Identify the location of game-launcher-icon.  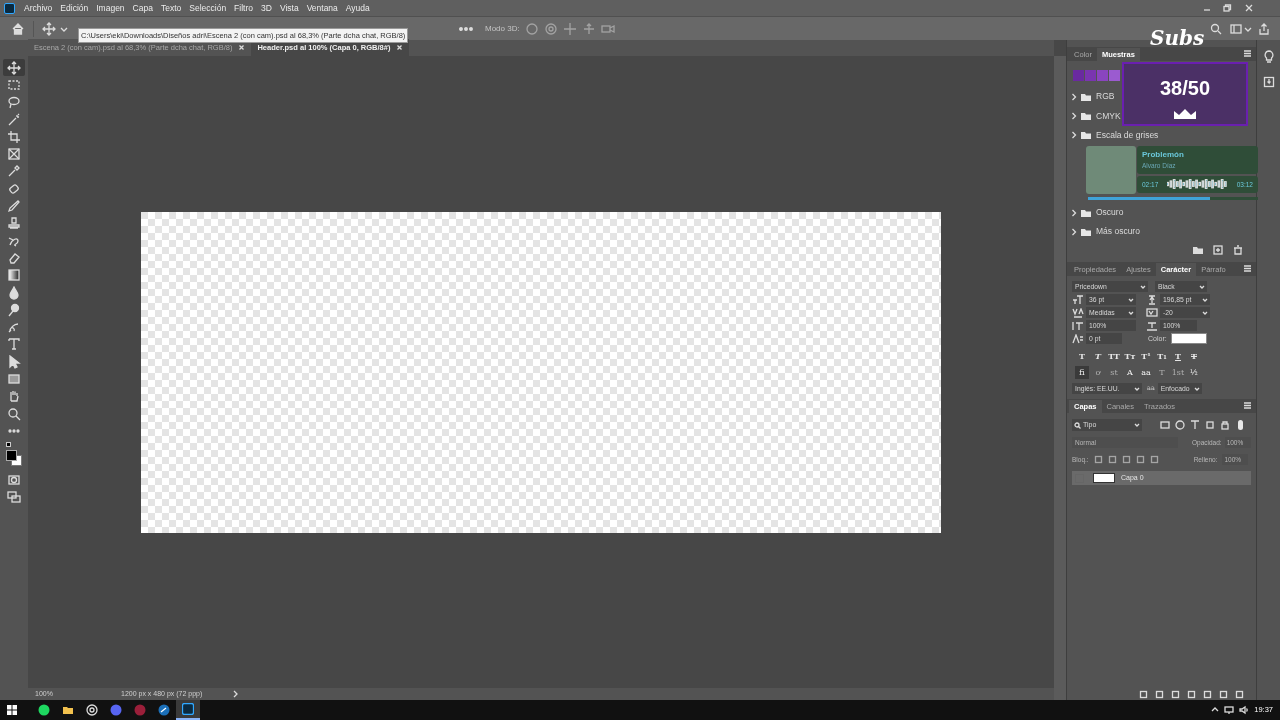
(164, 710).